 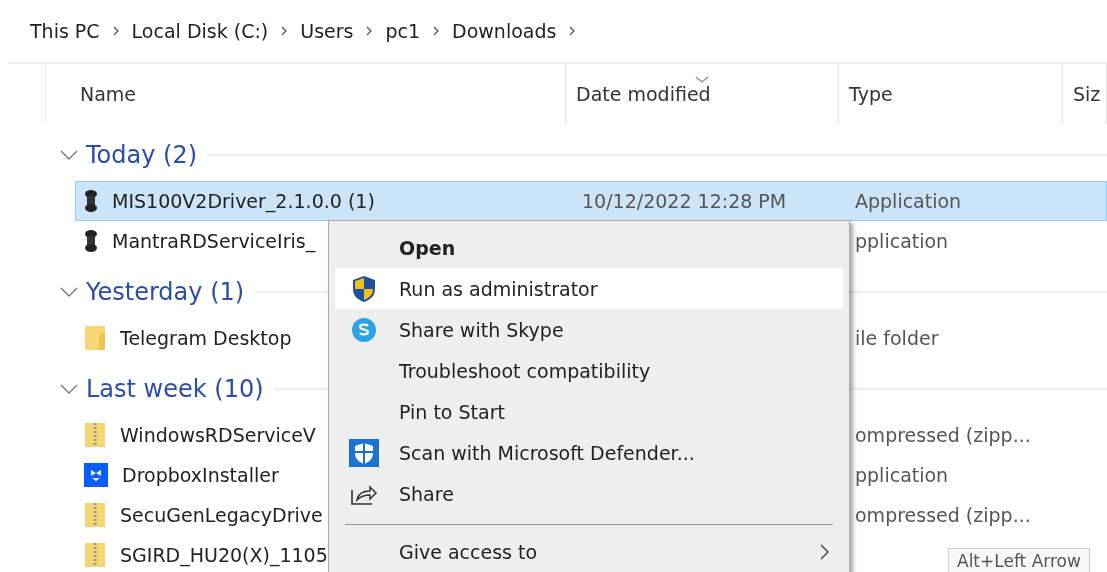 What do you see at coordinates (218, 435) in the screenshot?
I see `file-name: WindowsRDServiceV` at bounding box center [218, 435].